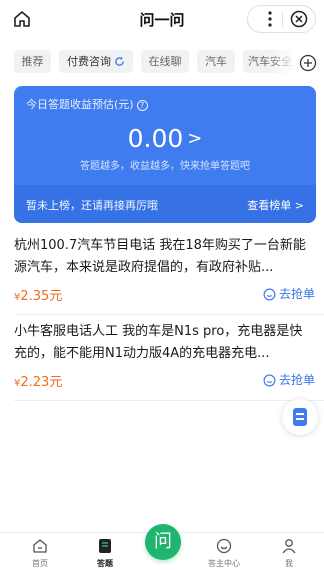 Image resolution: width=324 pixels, height=570 pixels. I want to click on close-icon, so click(299, 19).